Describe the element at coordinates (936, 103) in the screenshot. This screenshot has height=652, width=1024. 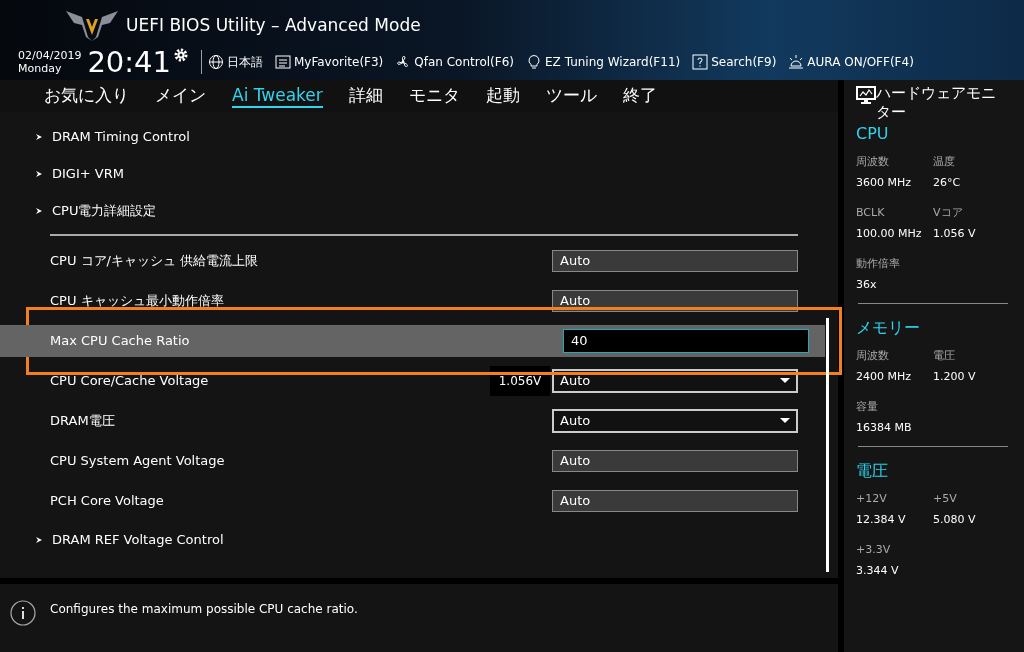
I see `panel-title: ハードウェアモニター` at that location.